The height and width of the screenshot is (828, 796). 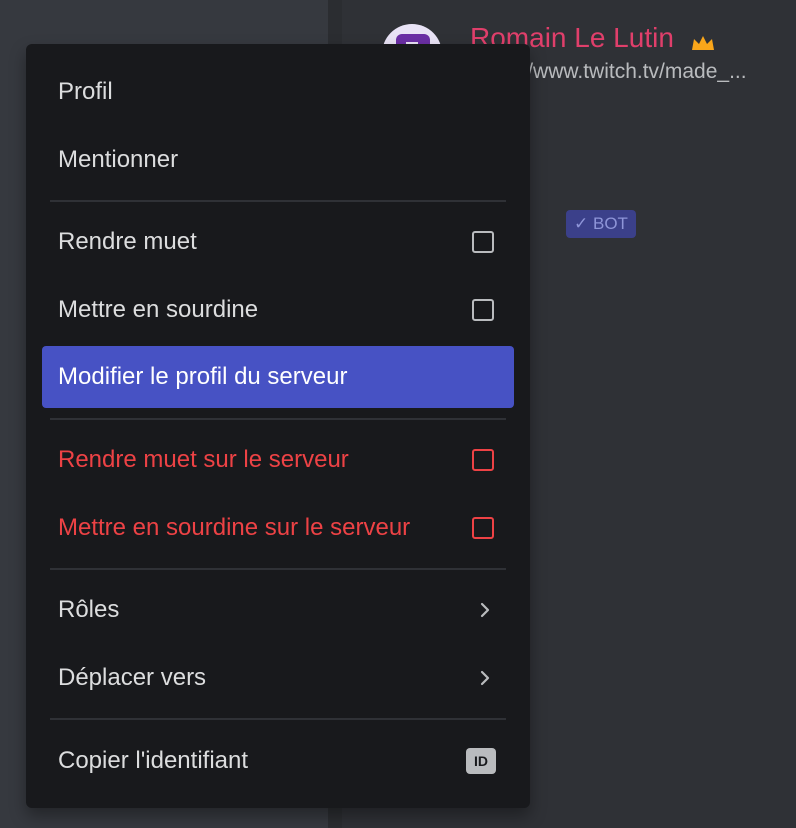 What do you see at coordinates (581, 223) in the screenshot?
I see `check-icon: ✓` at bounding box center [581, 223].